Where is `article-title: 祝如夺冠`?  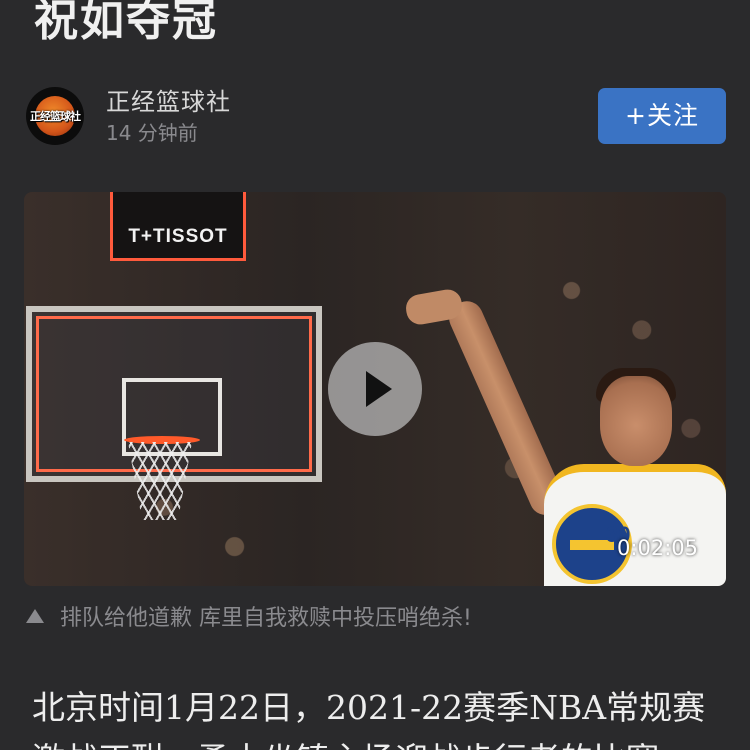
article-title: 祝如夺冠 is located at coordinates (126, 23).